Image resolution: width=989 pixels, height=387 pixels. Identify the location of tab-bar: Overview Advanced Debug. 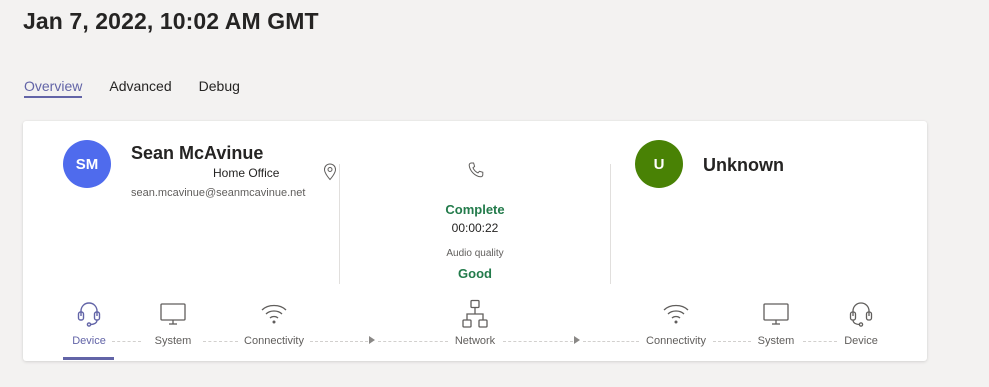
(145, 88).